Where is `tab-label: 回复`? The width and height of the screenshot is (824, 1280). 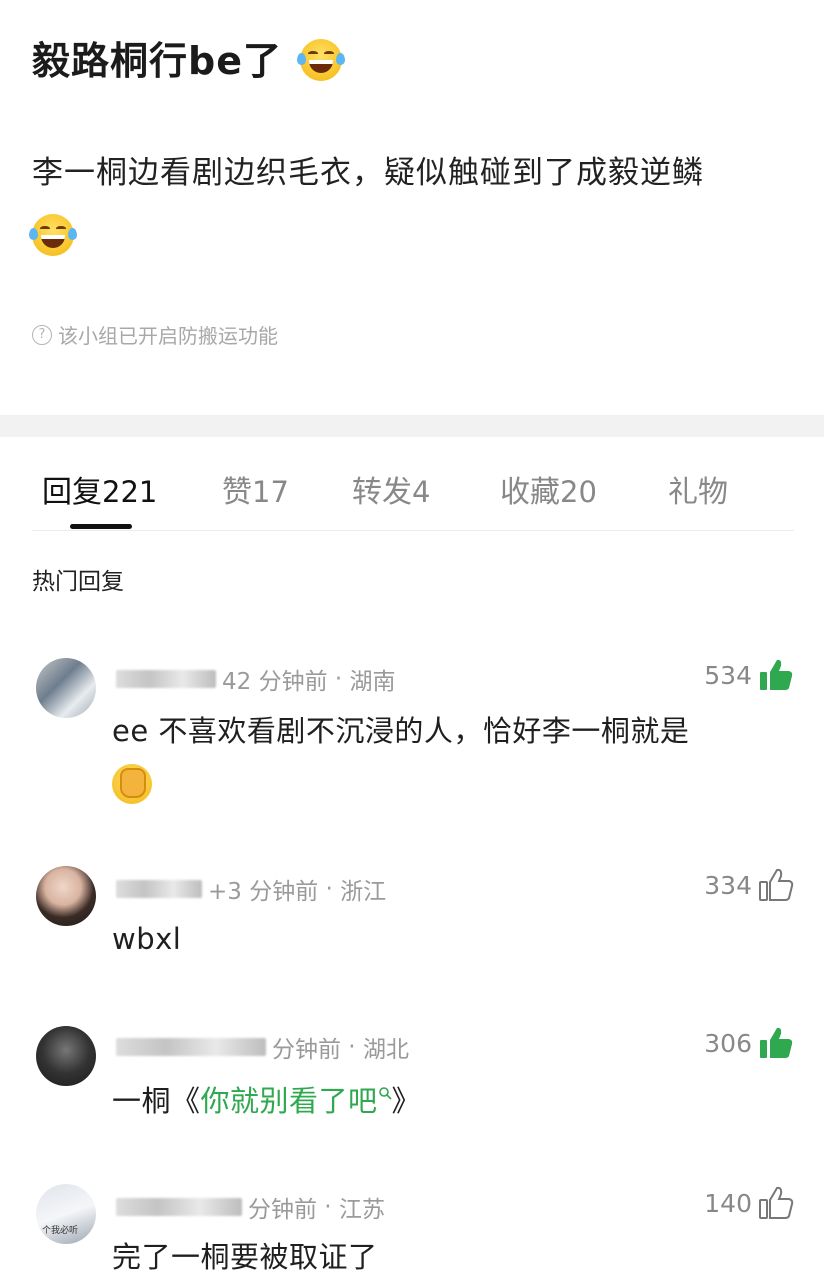 tab-label: 回复 is located at coordinates (72, 492).